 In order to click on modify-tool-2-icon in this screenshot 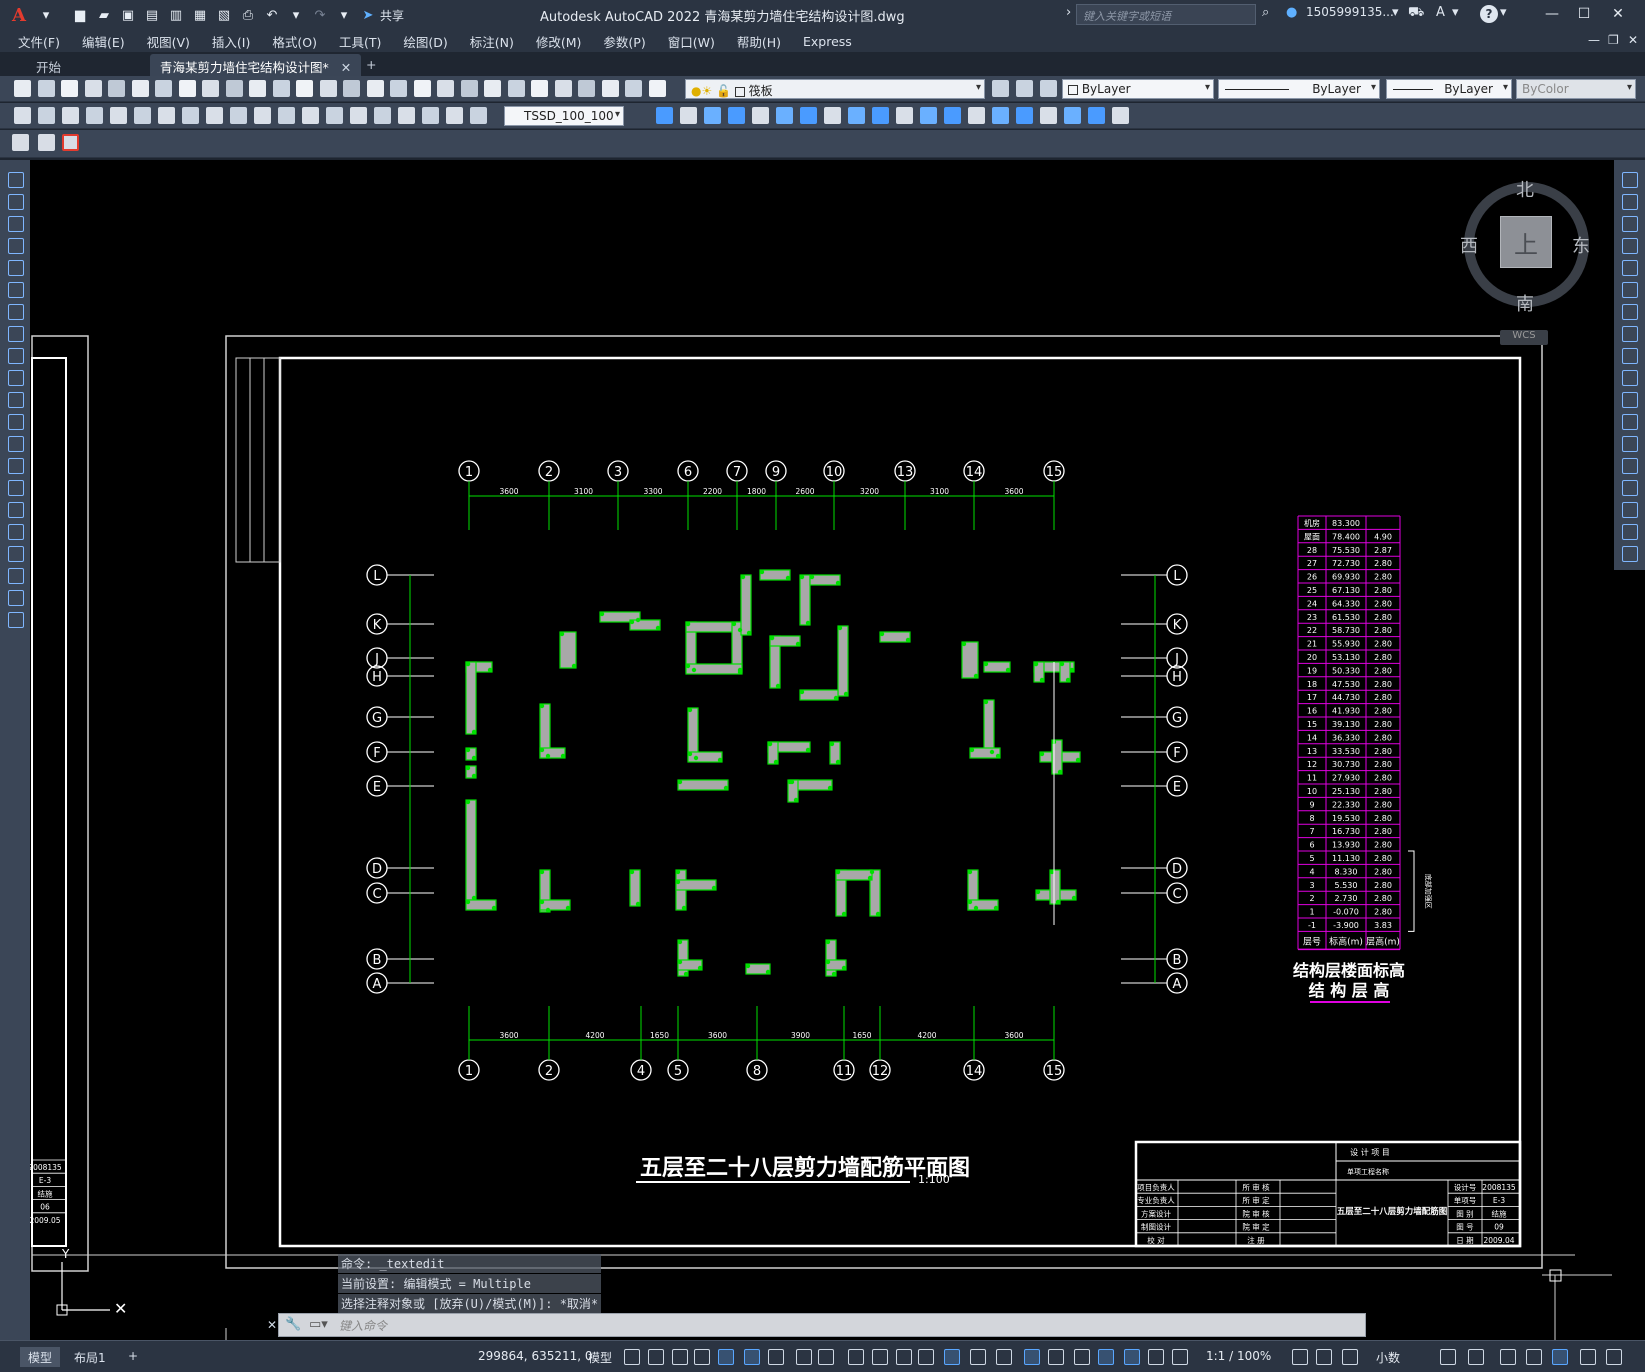, I will do `click(688, 115)`.